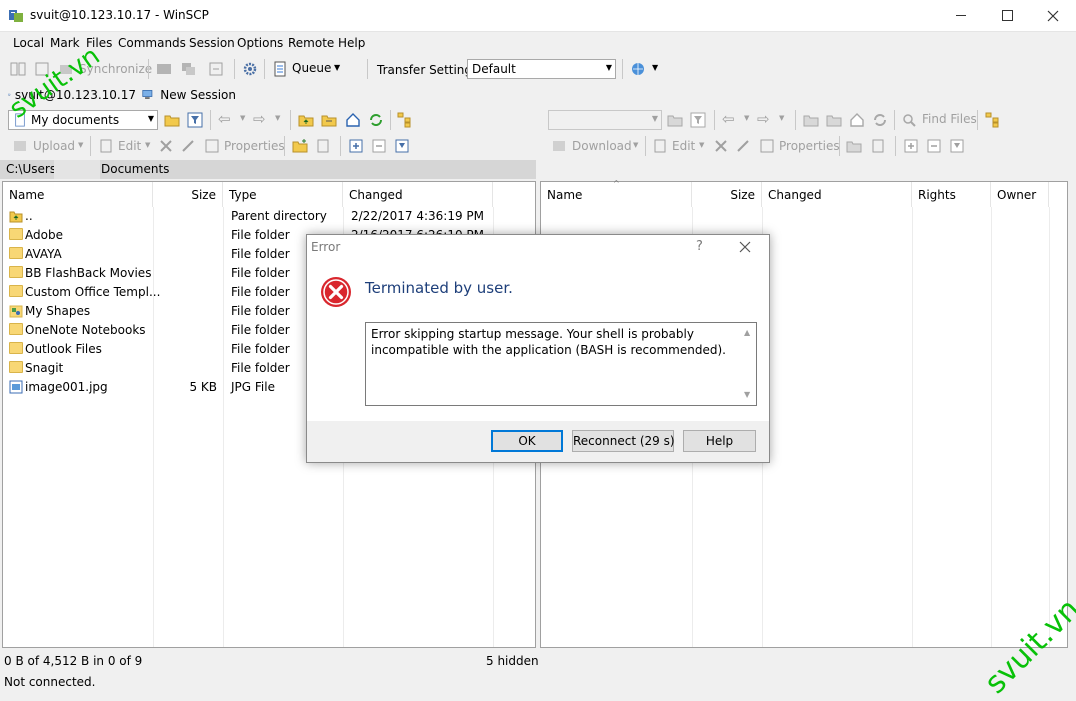 This screenshot has height=701, width=1076. What do you see at coordinates (172, 120) in the screenshot?
I see `open-folder-icon` at bounding box center [172, 120].